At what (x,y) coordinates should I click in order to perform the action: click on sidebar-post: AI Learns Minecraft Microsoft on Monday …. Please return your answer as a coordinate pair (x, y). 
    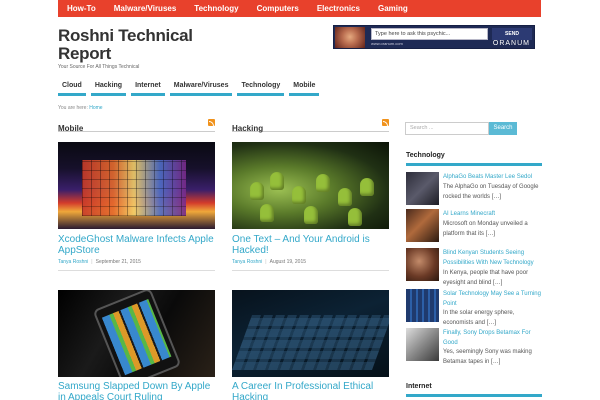
    Looking at the image, I should click on (474, 229).